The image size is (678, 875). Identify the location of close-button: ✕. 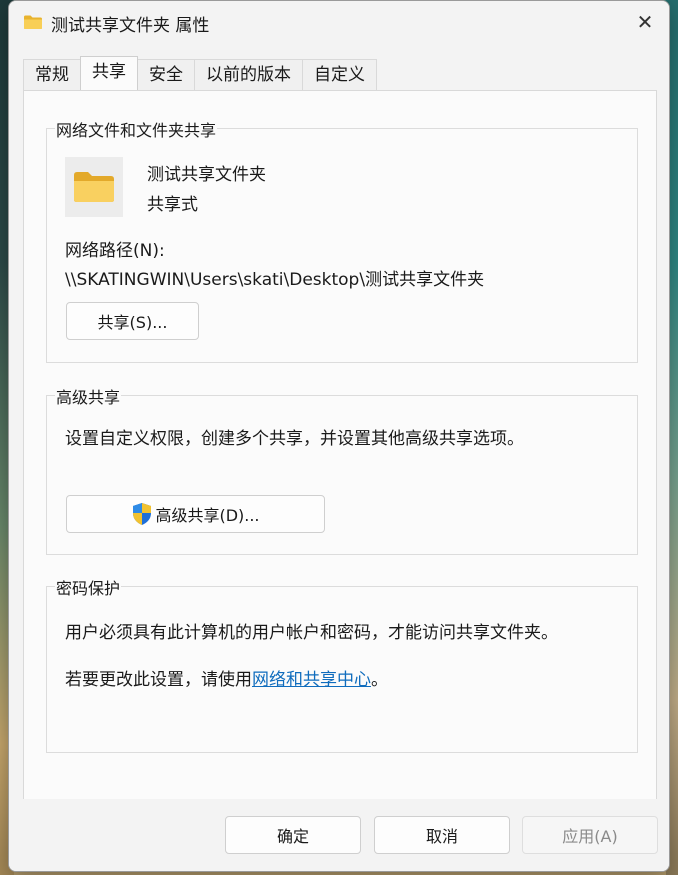
(645, 22).